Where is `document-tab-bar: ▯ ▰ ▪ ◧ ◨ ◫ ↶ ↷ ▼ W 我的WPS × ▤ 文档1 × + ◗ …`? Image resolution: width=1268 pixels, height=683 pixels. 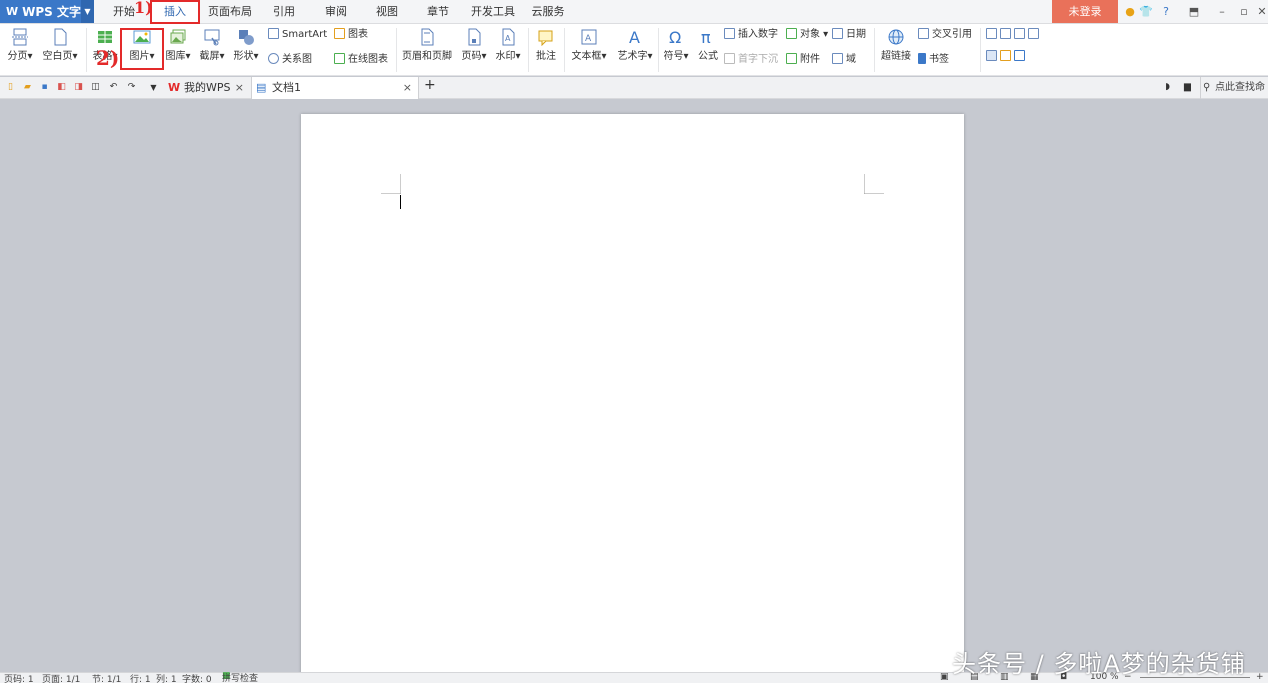
document-tab-bar: ▯ ▰ ▪ ◧ ◨ ◫ ↶ ↷ ▼ W 我的WPS × ▤ 文档1 × + ◗ … is located at coordinates (634, 88).